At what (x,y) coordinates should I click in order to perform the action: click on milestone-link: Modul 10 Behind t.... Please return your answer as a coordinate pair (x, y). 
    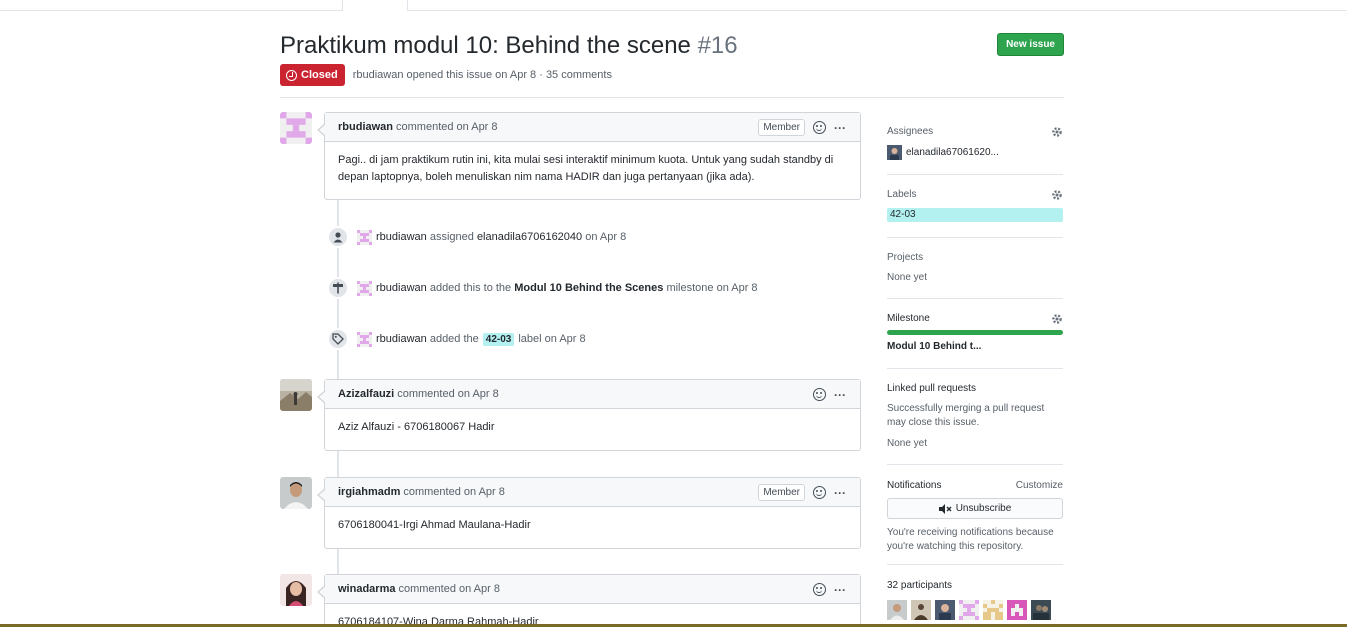
    Looking at the image, I should click on (975, 346).